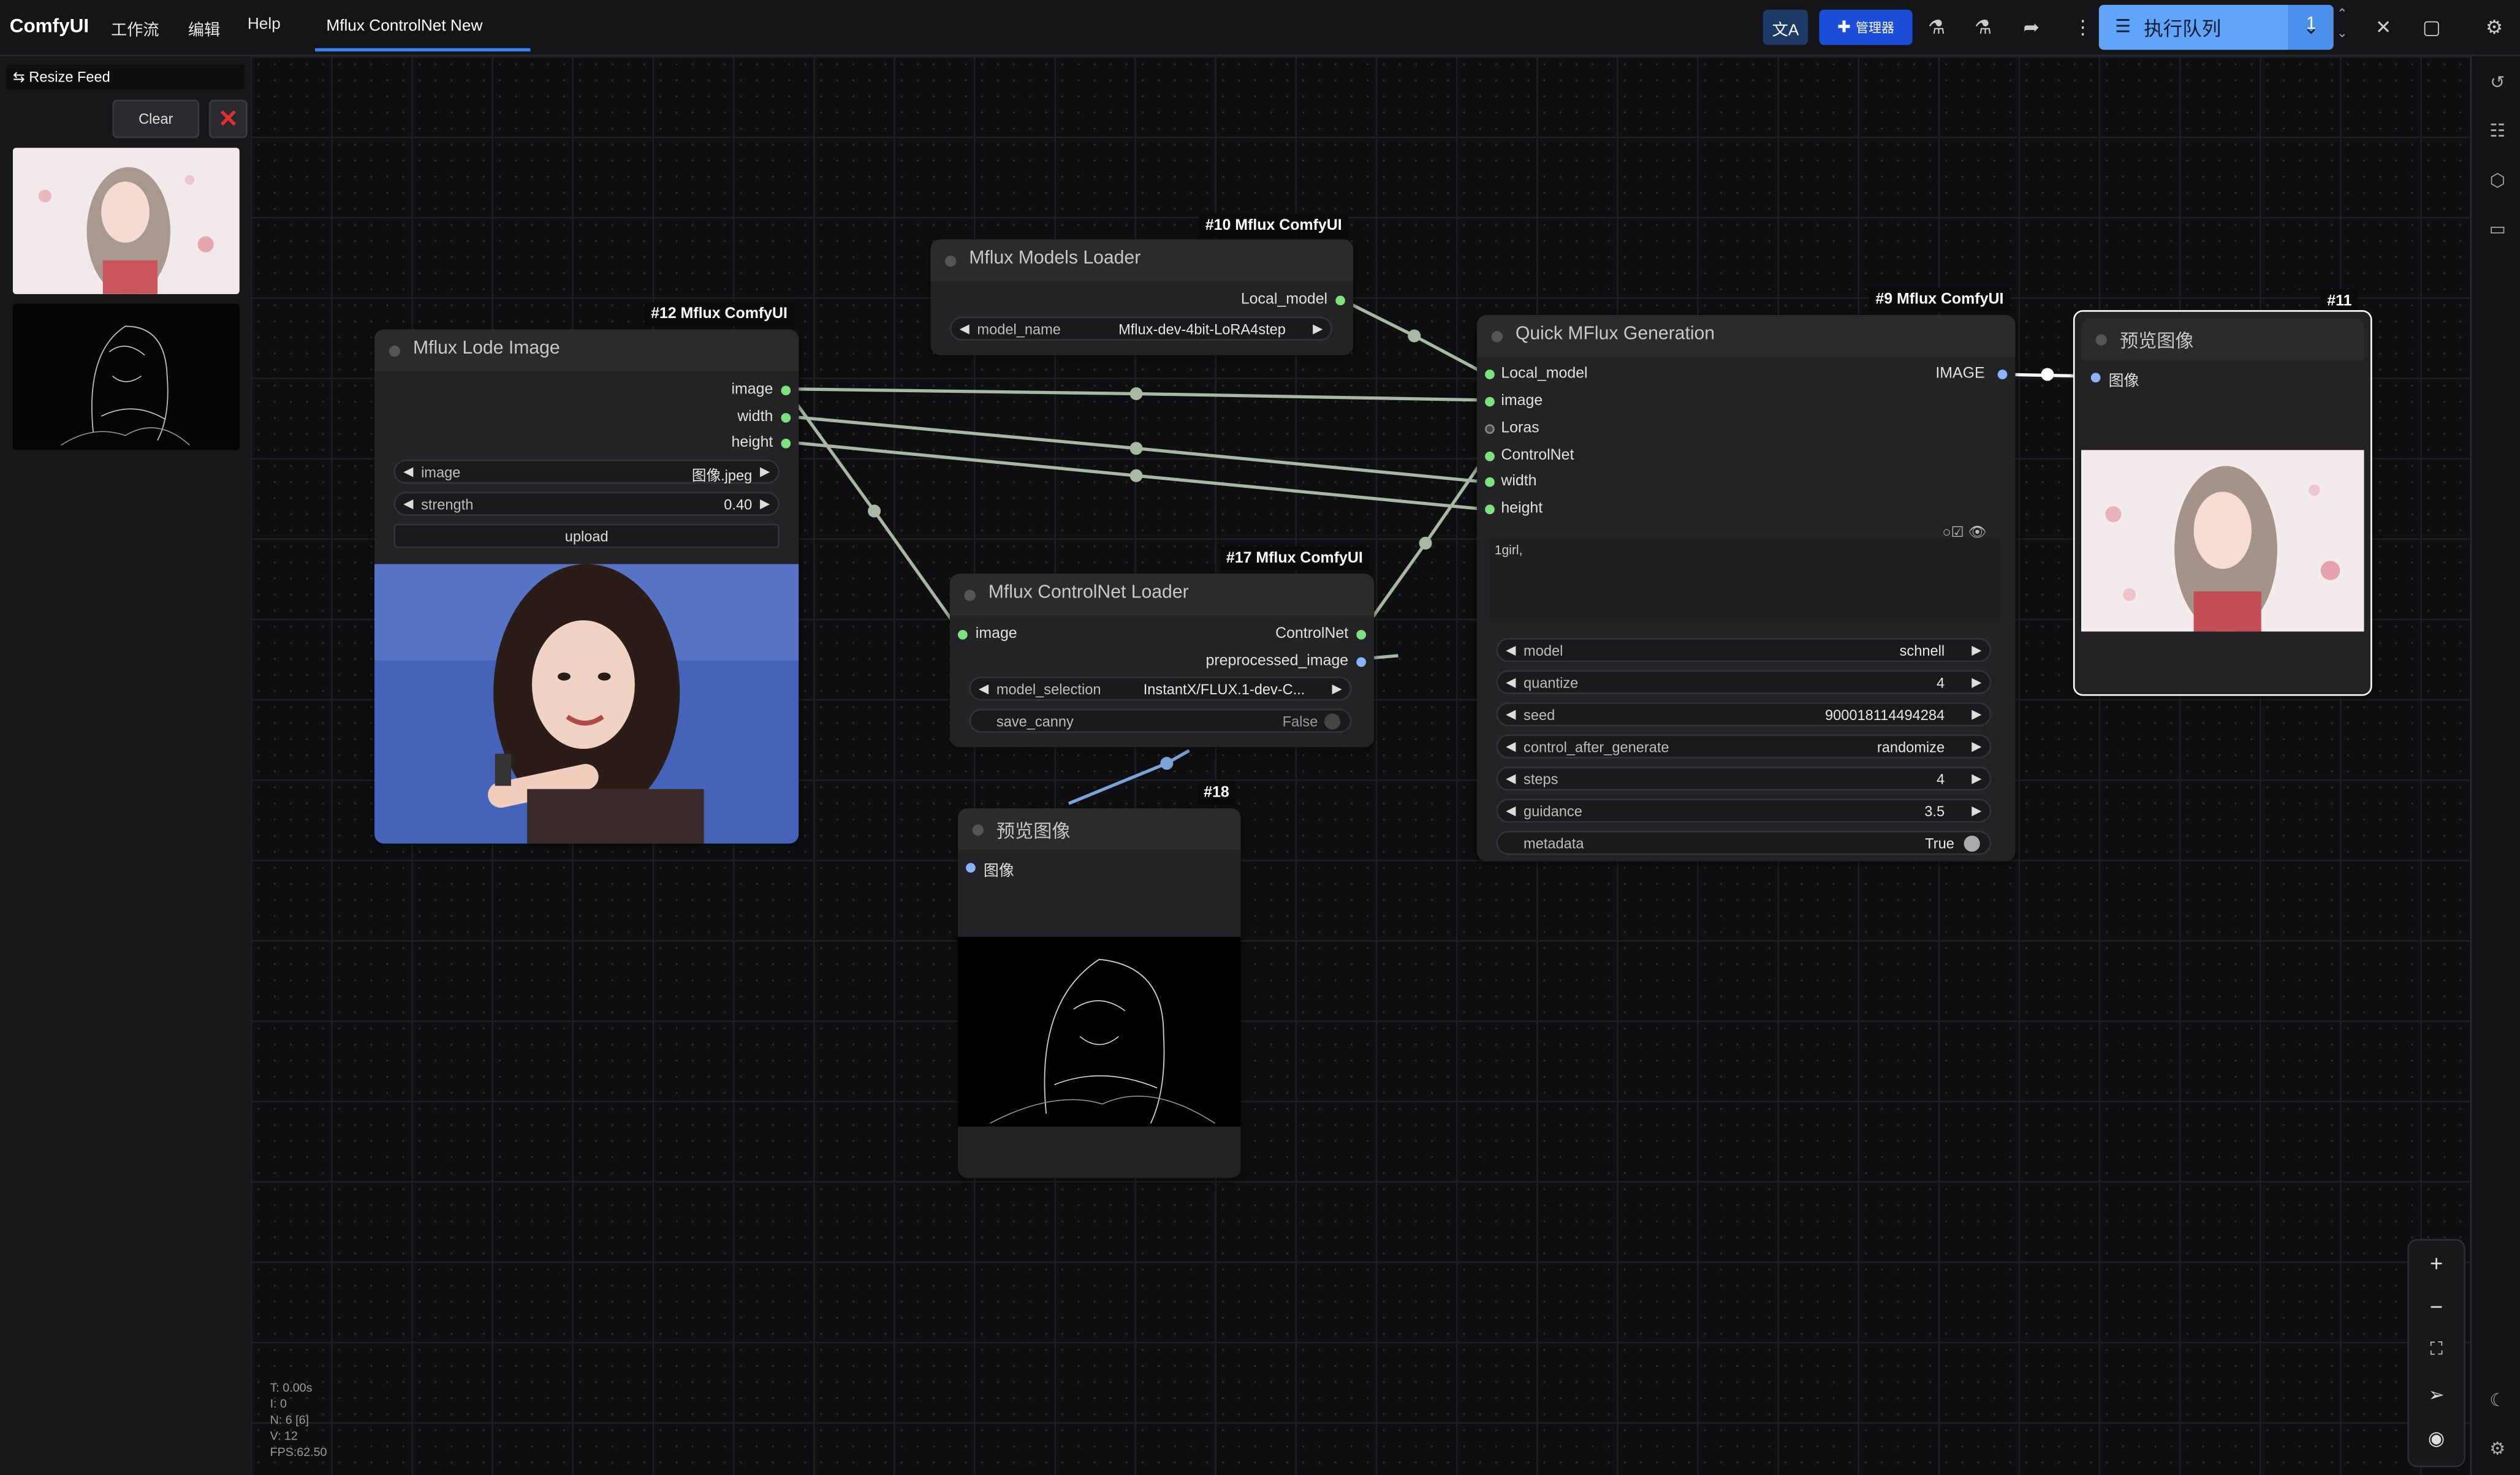 Image resolution: width=2520 pixels, height=1475 pixels. I want to click on input-controlnet-pin, so click(1490, 456).